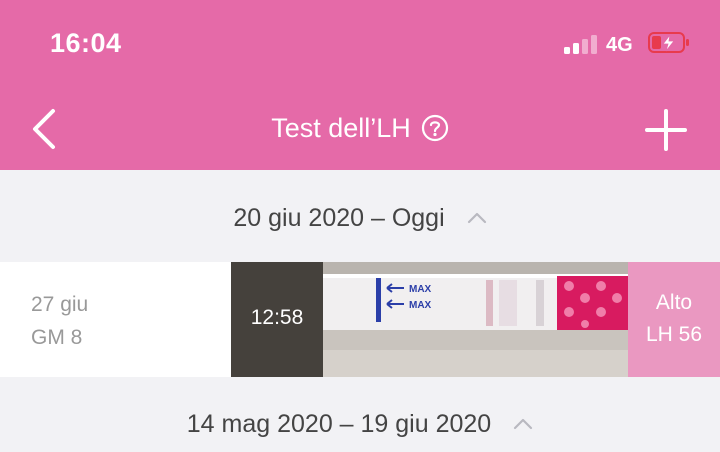 The image size is (720, 452). What do you see at coordinates (420, 305) in the screenshot?
I see `strip-max-label-2: MAX` at bounding box center [420, 305].